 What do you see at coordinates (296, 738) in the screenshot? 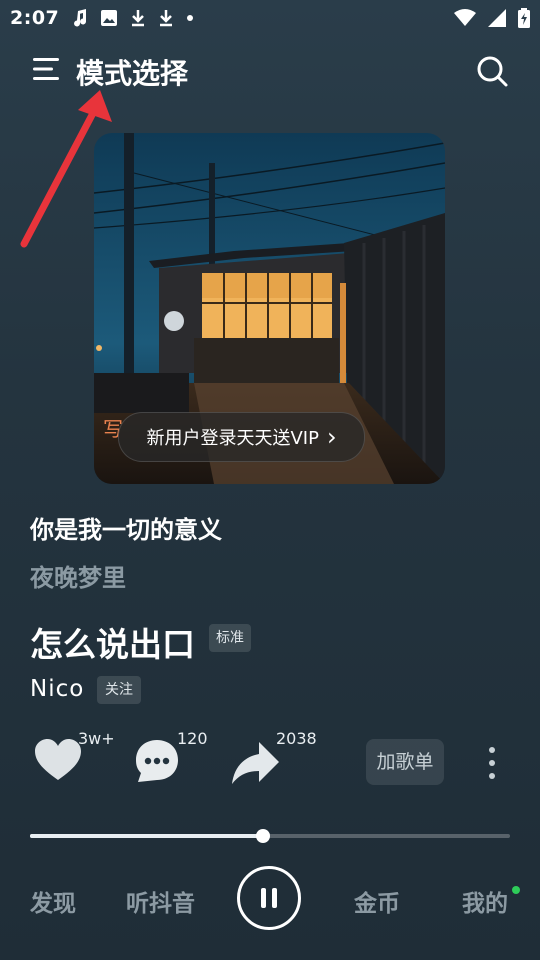
I see `share-count: 2038` at bounding box center [296, 738].